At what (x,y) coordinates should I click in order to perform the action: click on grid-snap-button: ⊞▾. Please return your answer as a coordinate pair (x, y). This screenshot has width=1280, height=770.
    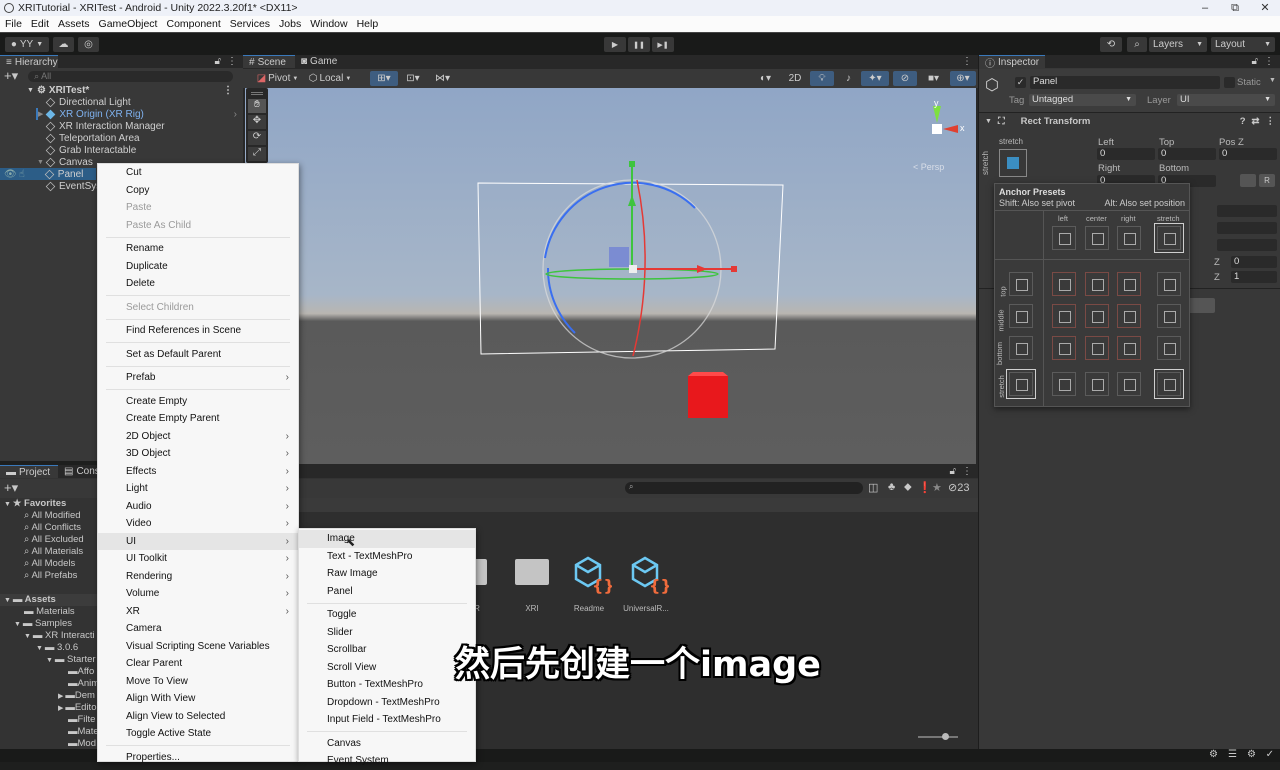
    Looking at the image, I should click on (384, 78).